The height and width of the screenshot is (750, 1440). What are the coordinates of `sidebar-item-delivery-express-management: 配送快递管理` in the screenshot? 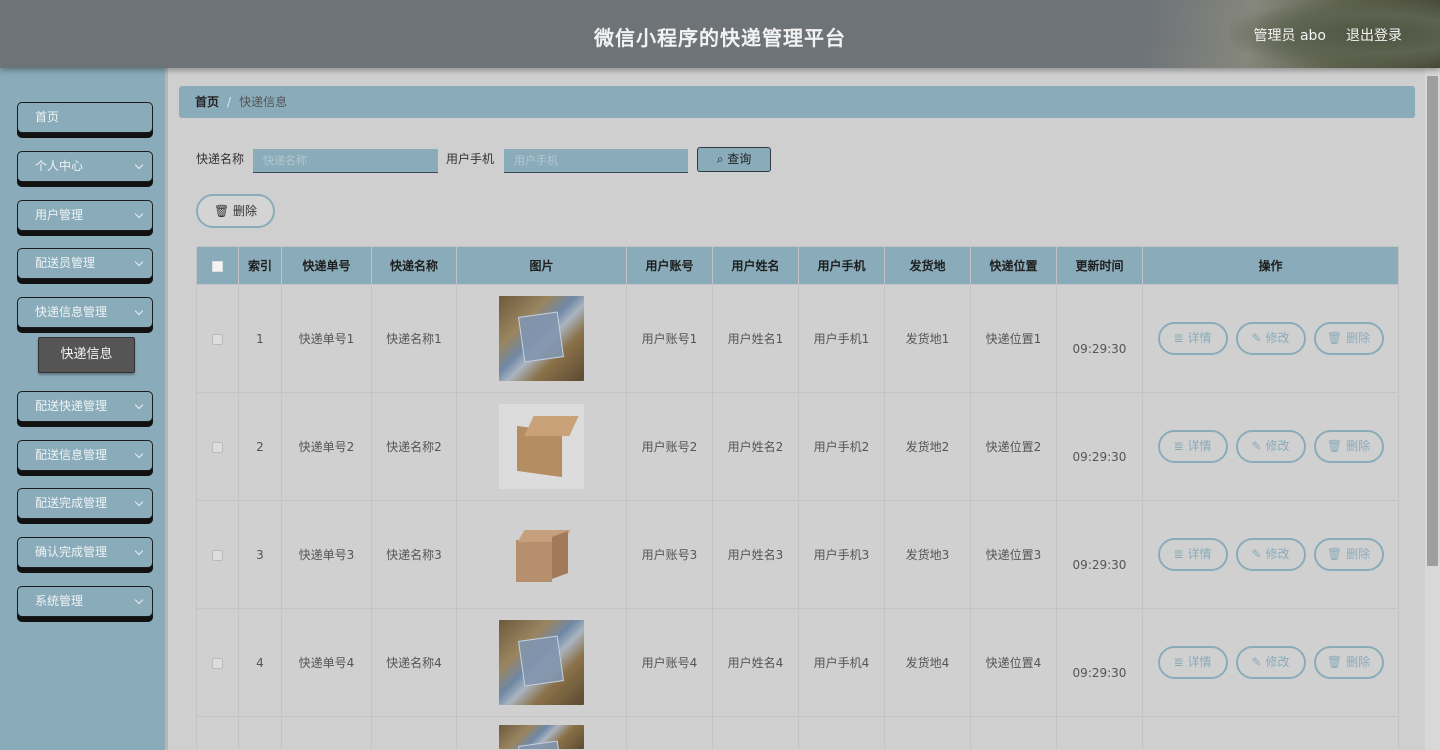 It's located at (85, 406).